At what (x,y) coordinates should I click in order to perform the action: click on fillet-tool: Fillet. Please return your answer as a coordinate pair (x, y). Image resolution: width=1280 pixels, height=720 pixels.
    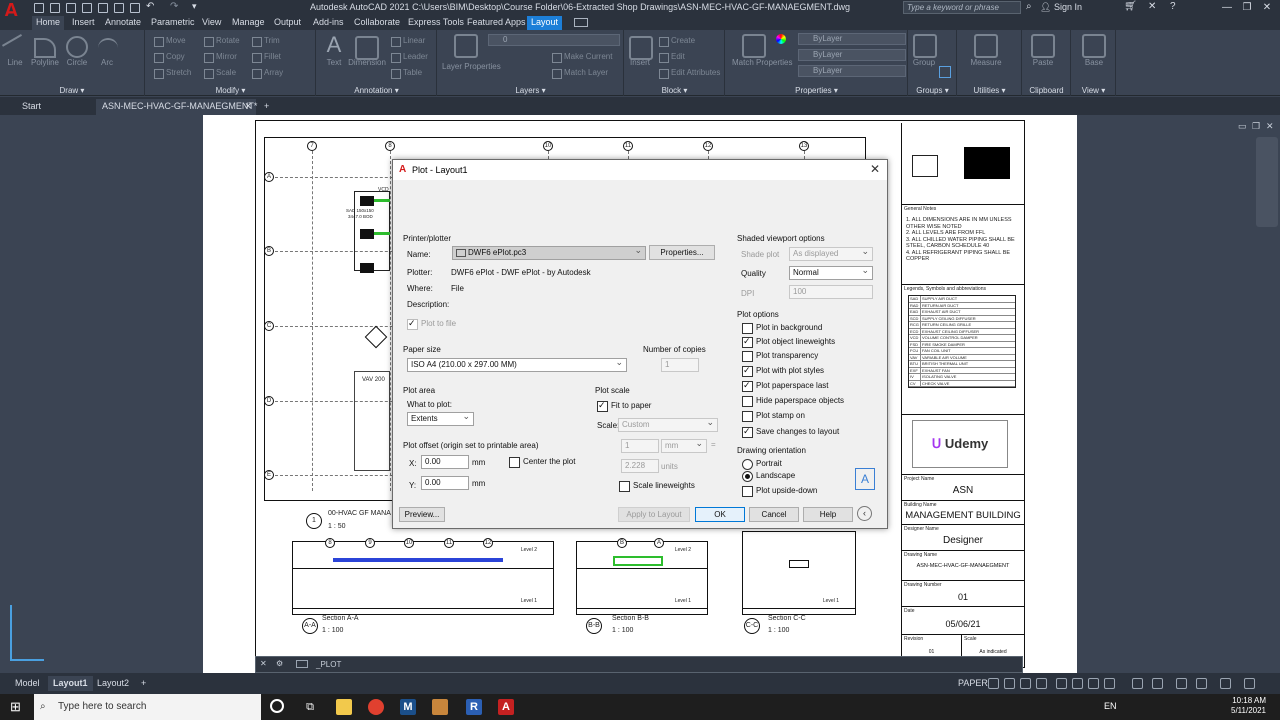
    Looking at the image, I should click on (266, 57).